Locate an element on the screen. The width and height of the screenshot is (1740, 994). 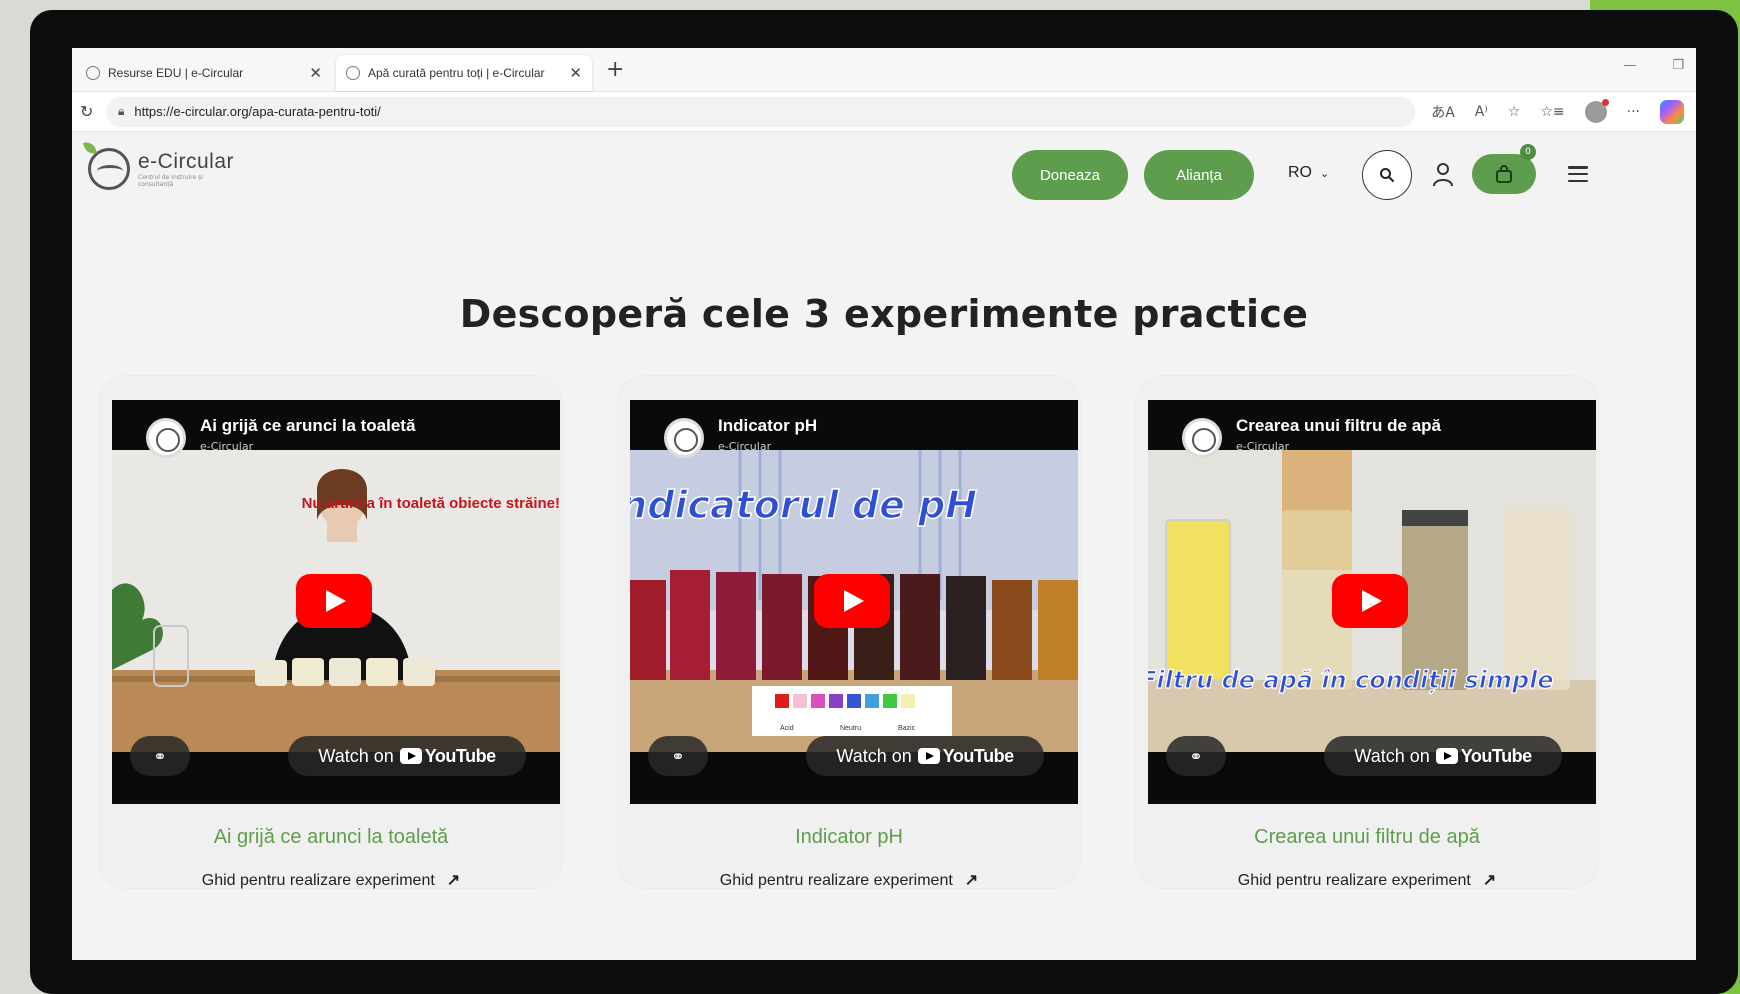
browser-toolbar: あA A⁾ ☆ ☆≡ ··· is located at coordinates (1557, 111).